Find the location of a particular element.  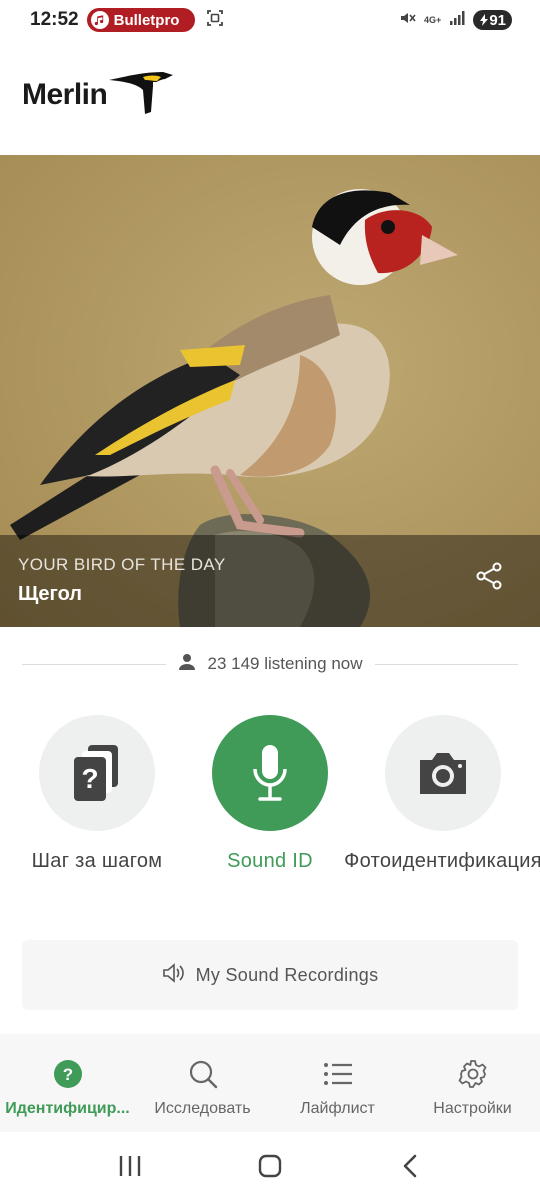

status-time: 12:52 is located at coordinates (54, 19).